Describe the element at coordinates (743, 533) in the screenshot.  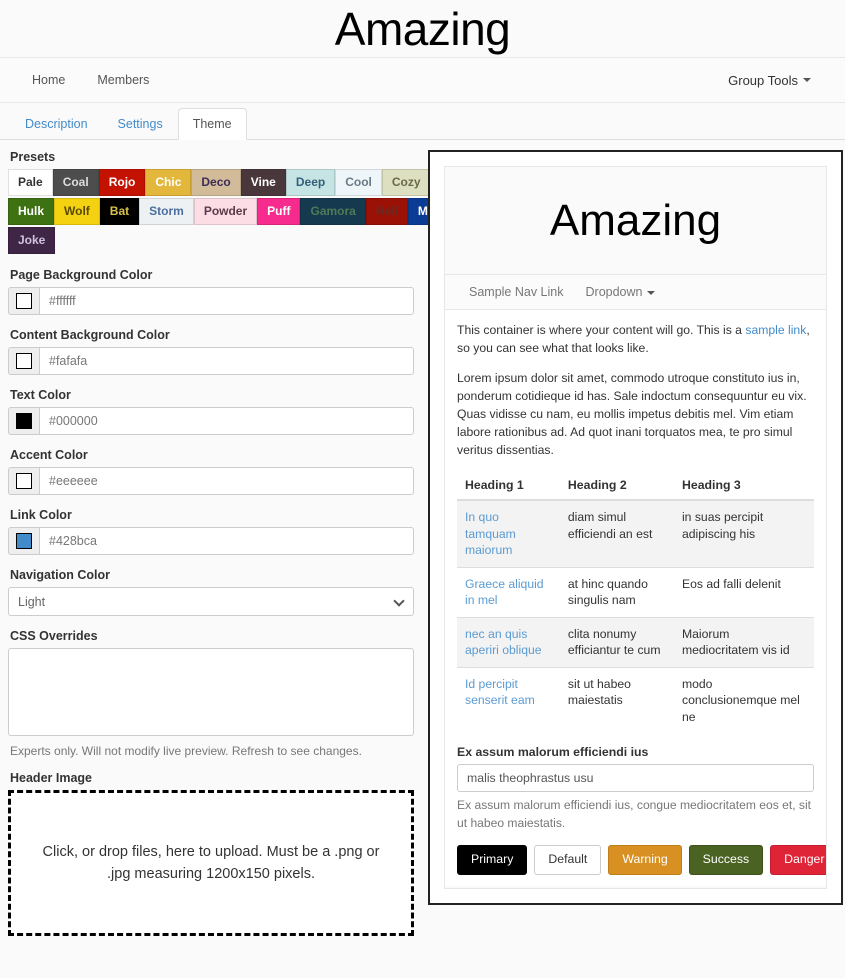
I see `table-cell: in suas percipit adipiscing his` at that location.